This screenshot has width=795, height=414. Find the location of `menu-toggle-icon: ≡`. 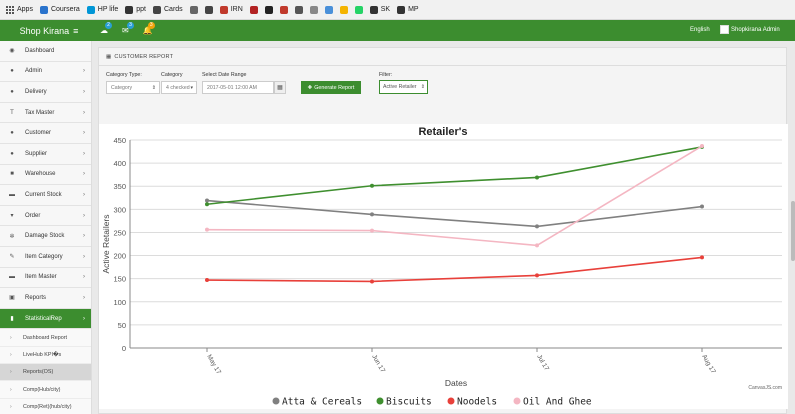

menu-toggle-icon: ≡ is located at coordinates (75, 31).